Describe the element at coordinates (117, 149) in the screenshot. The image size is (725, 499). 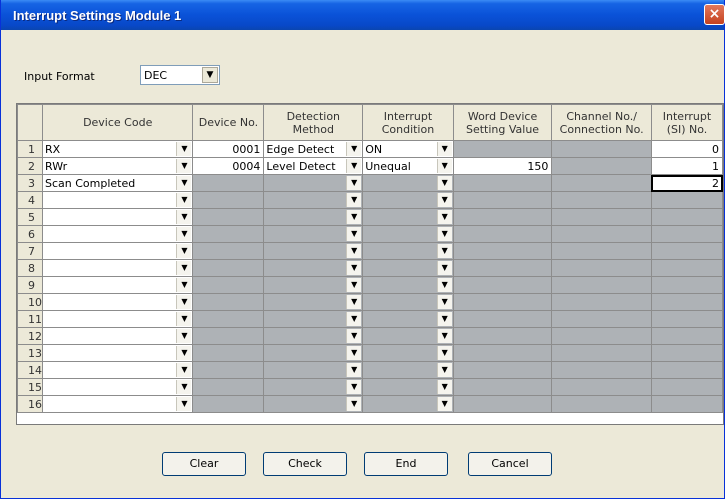
I see `device-code-select: RX ▼` at that location.